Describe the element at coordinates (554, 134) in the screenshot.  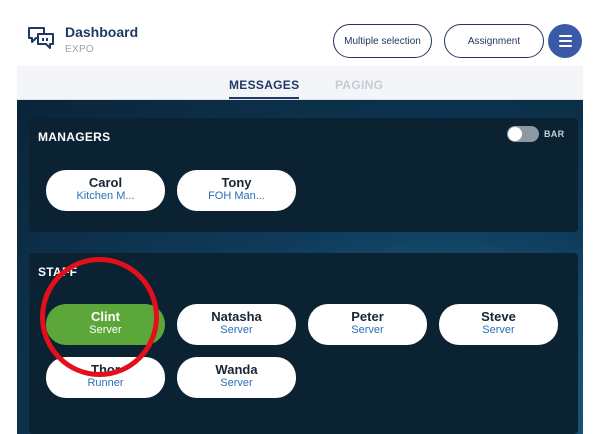
I see `bar-toggle-label: BAR` at that location.